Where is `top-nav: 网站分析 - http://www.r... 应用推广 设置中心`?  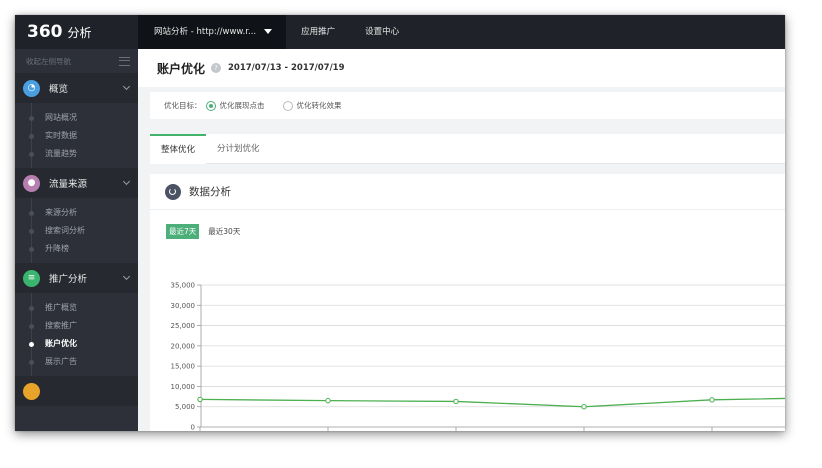 top-nav: 网站分析 - http://www.r... 应用推广 设置中心 is located at coordinates (276, 32).